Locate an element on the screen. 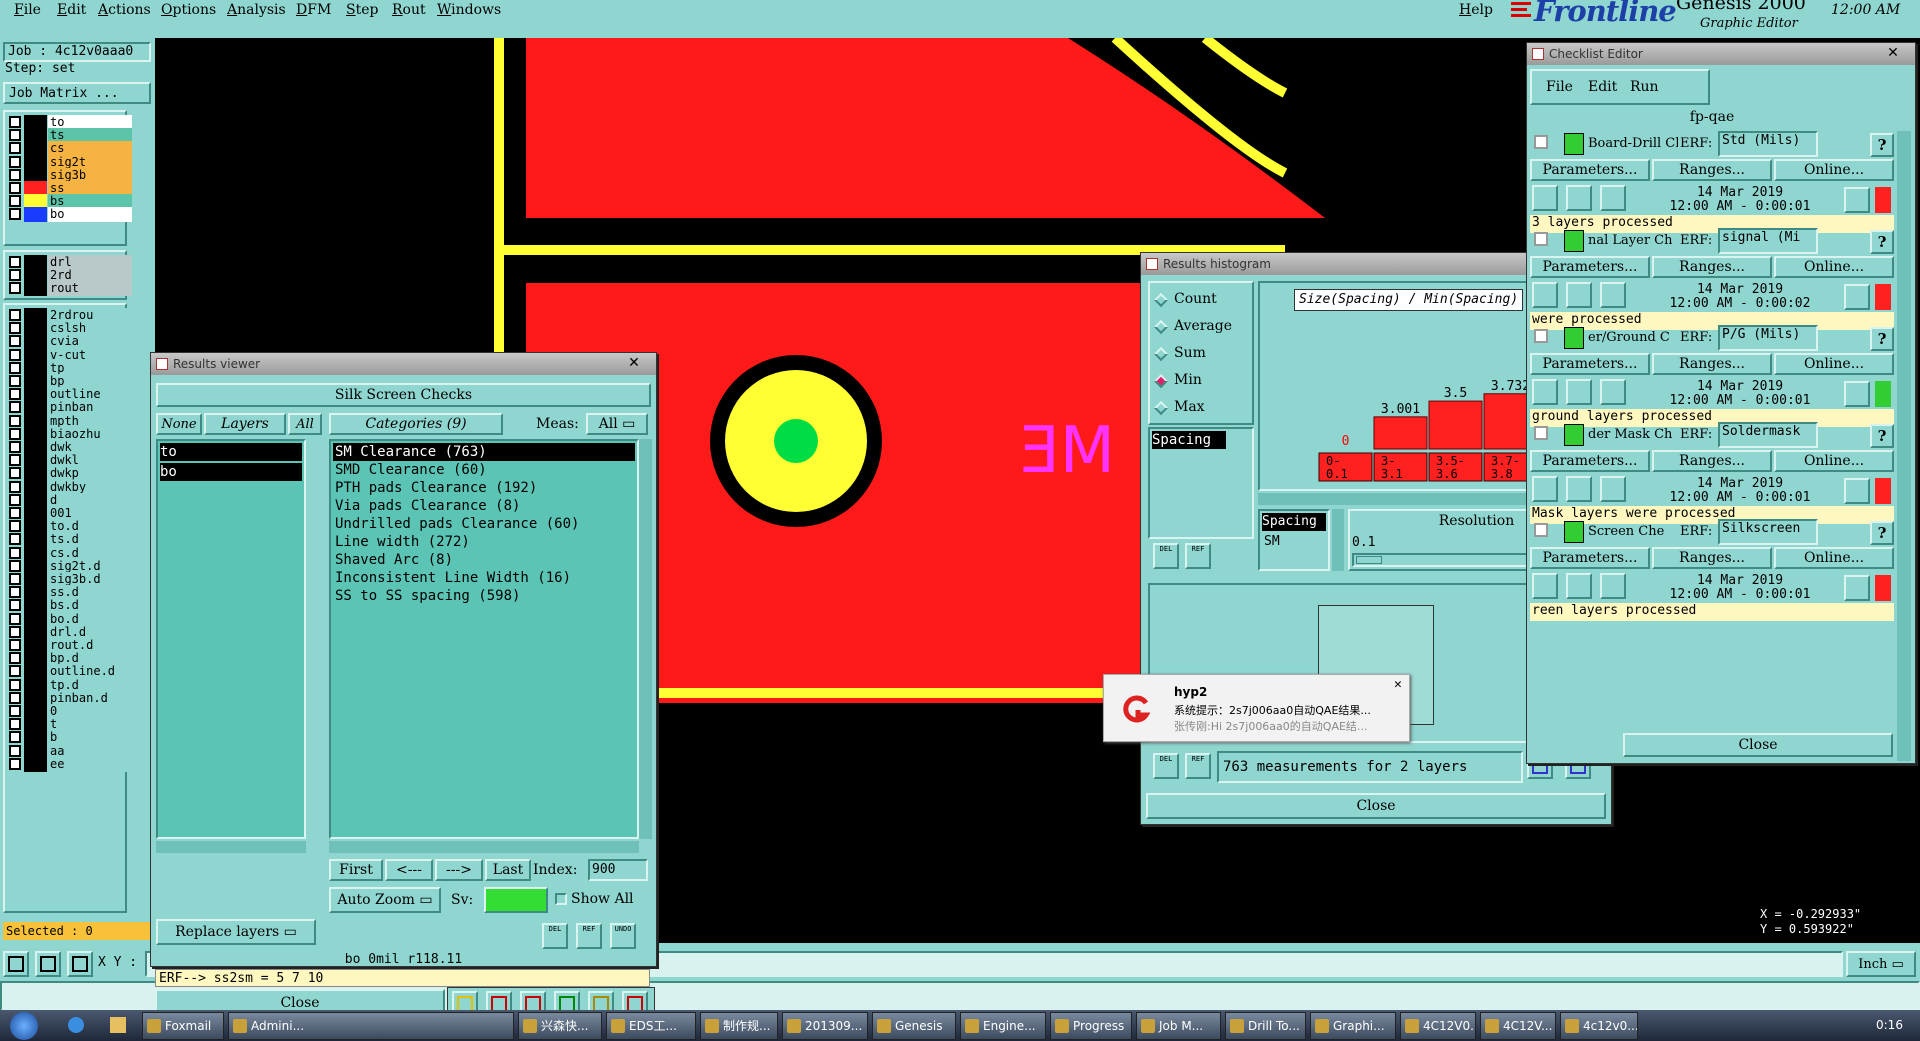 This screenshot has width=1920, height=1041. replace-layers-select: Replace layers ▭ is located at coordinates (236, 932).